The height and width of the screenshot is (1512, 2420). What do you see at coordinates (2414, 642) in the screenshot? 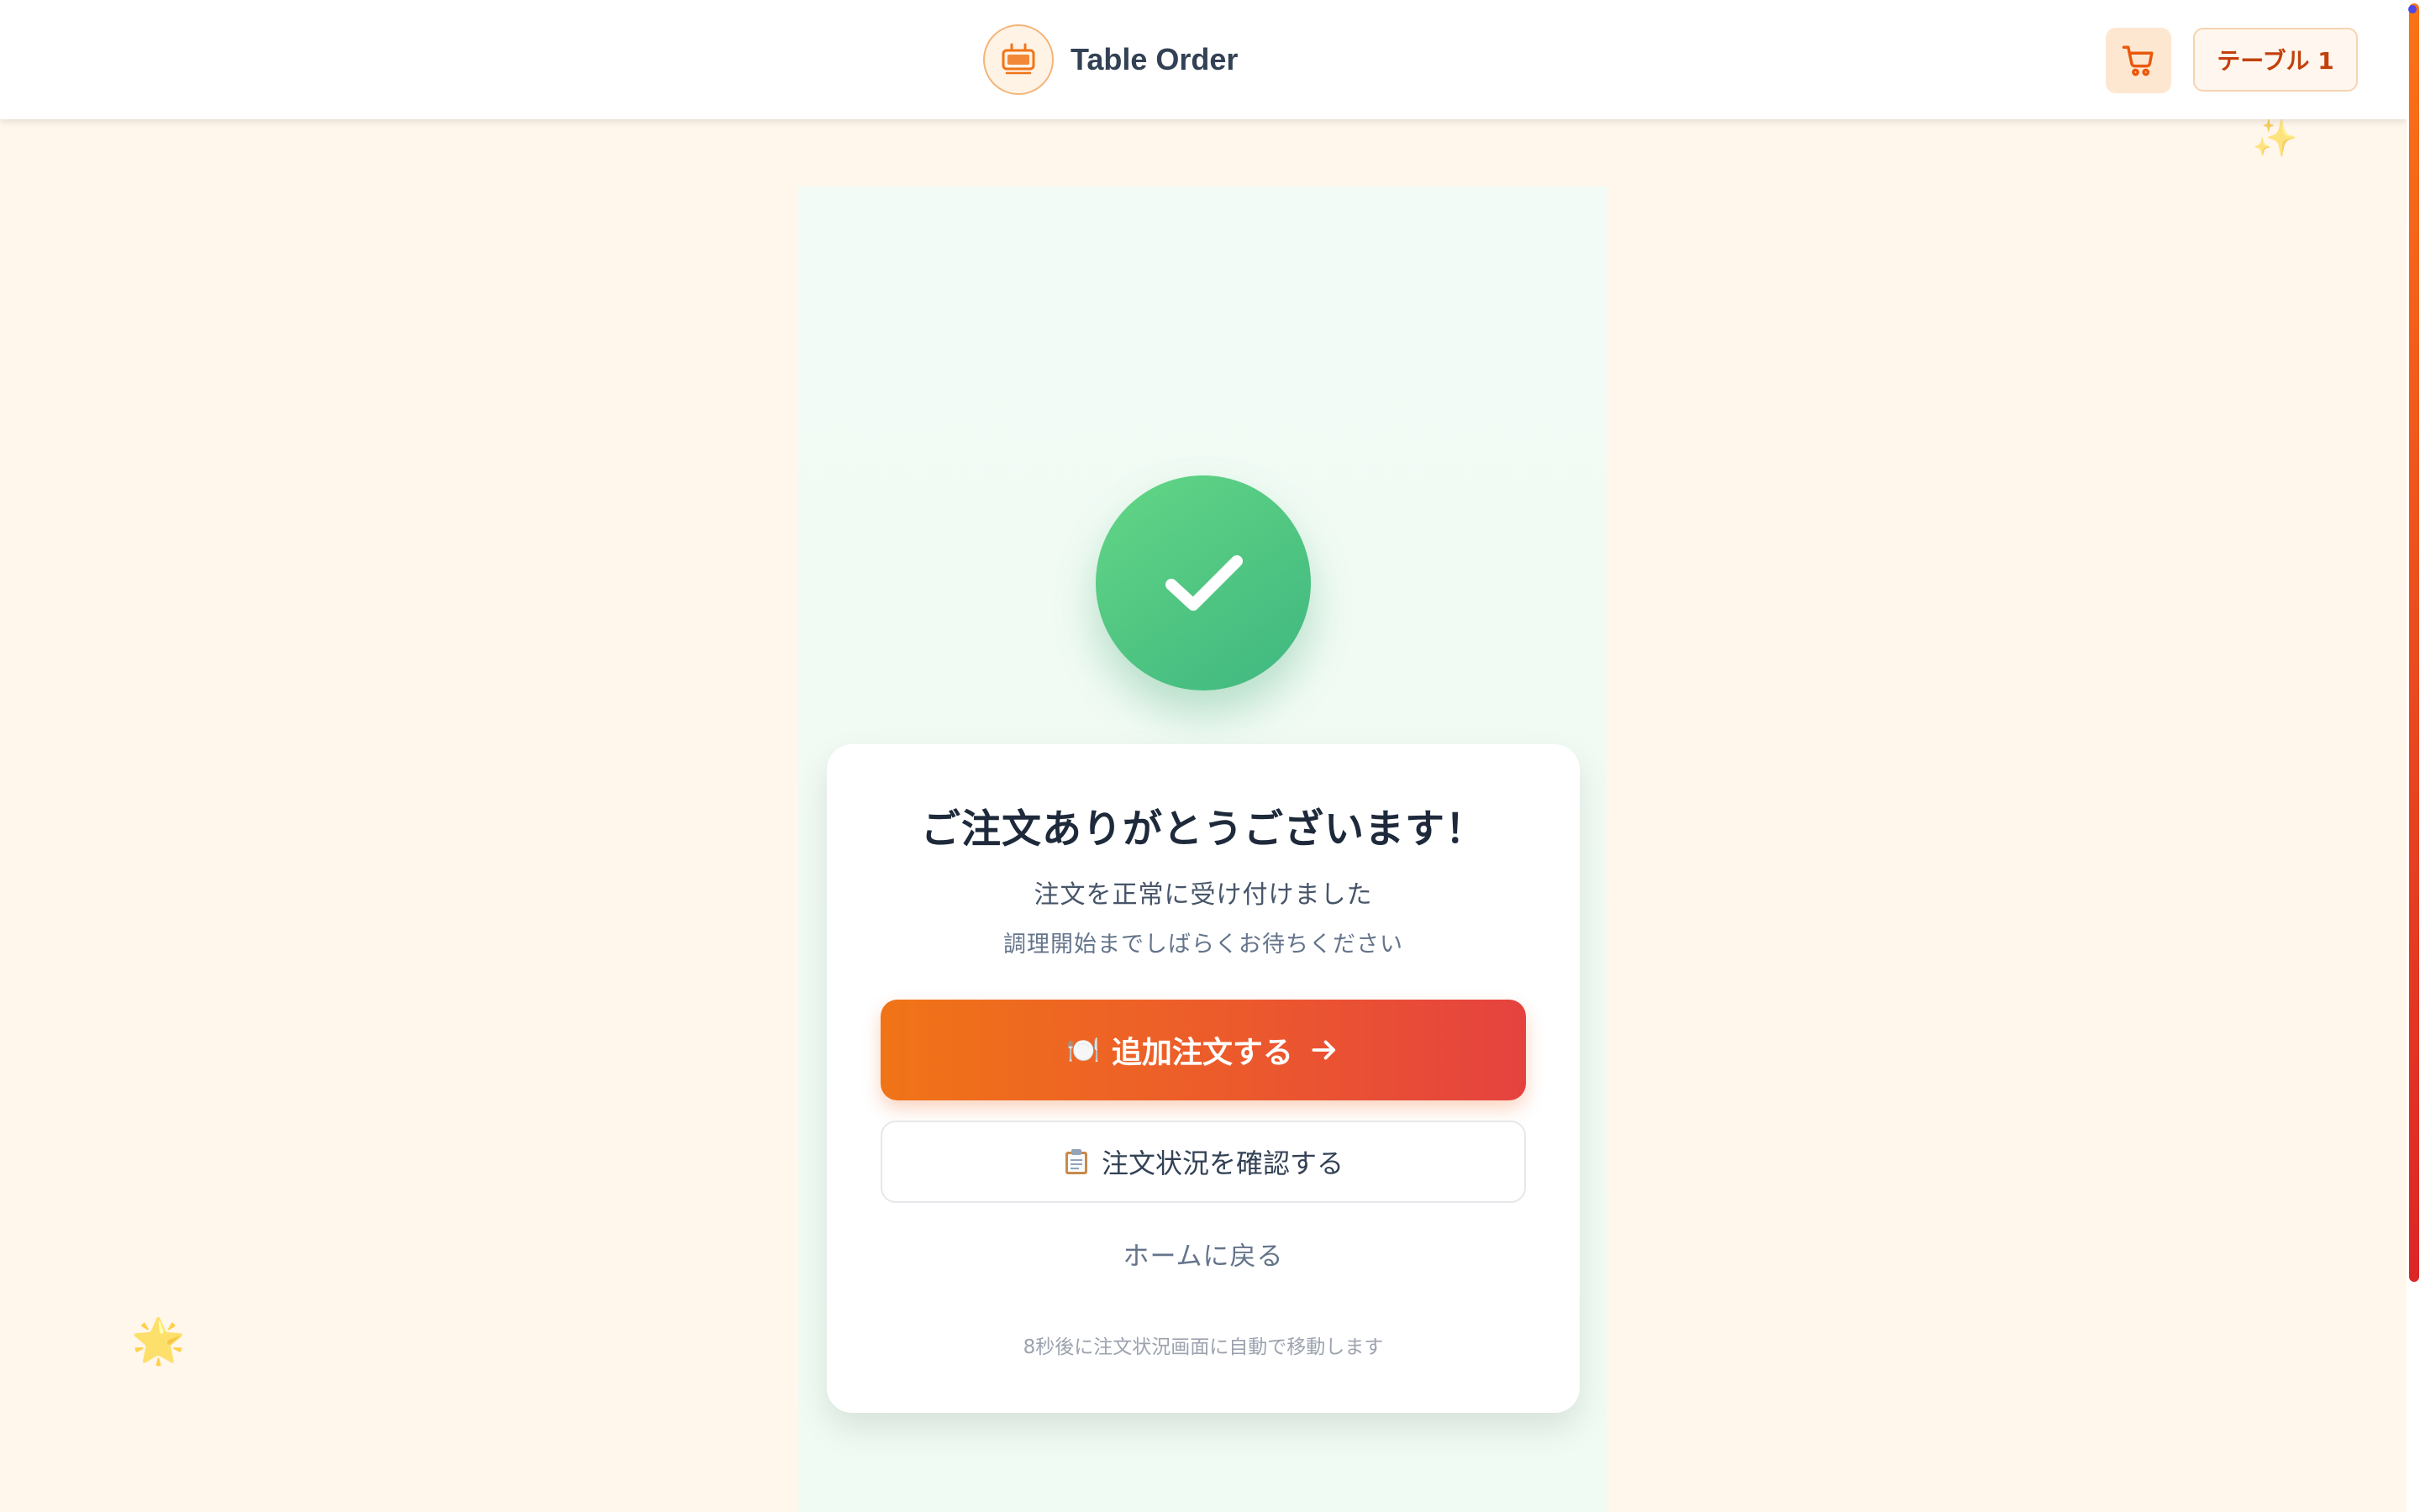
I see `scrollbar-thumb` at bounding box center [2414, 642].